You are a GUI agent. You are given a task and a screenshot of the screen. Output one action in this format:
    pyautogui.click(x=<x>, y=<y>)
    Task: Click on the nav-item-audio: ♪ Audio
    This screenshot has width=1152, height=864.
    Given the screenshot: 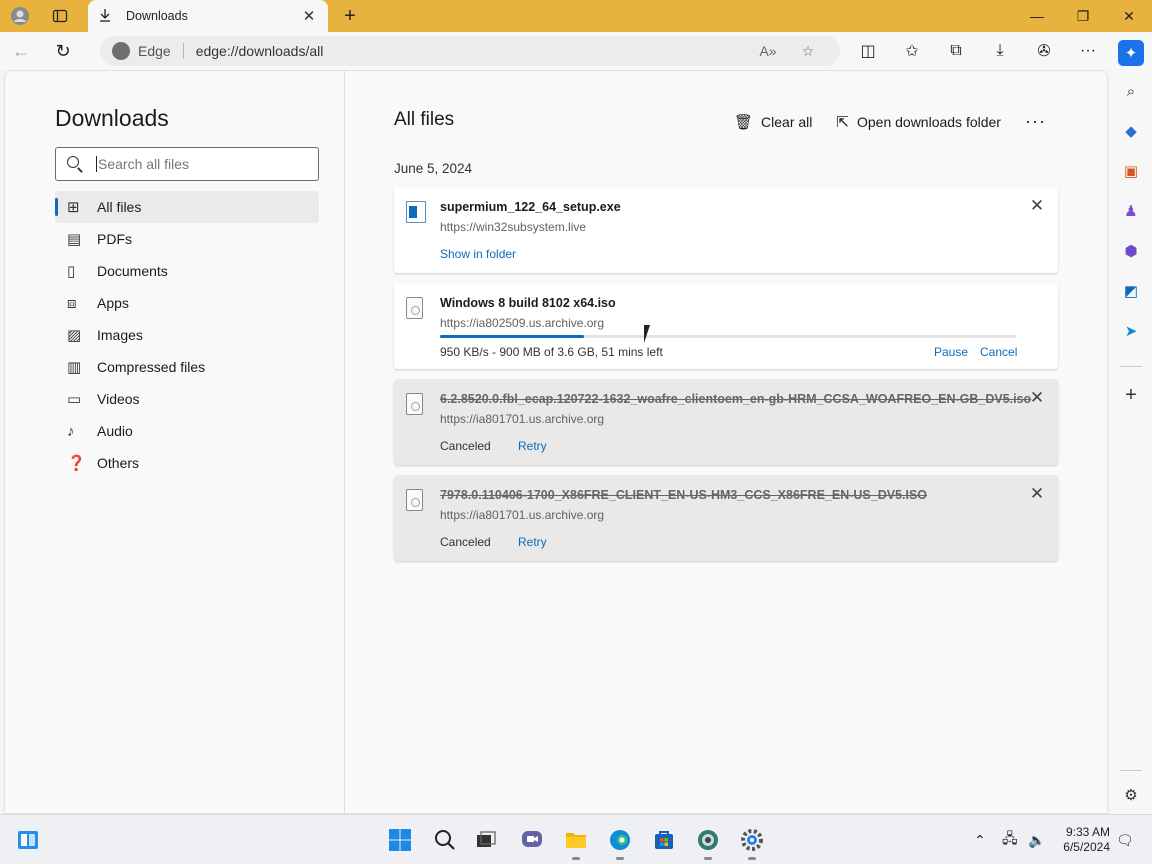 What is the action you would take?
    pyautogui.click(x=187, y=431)
    